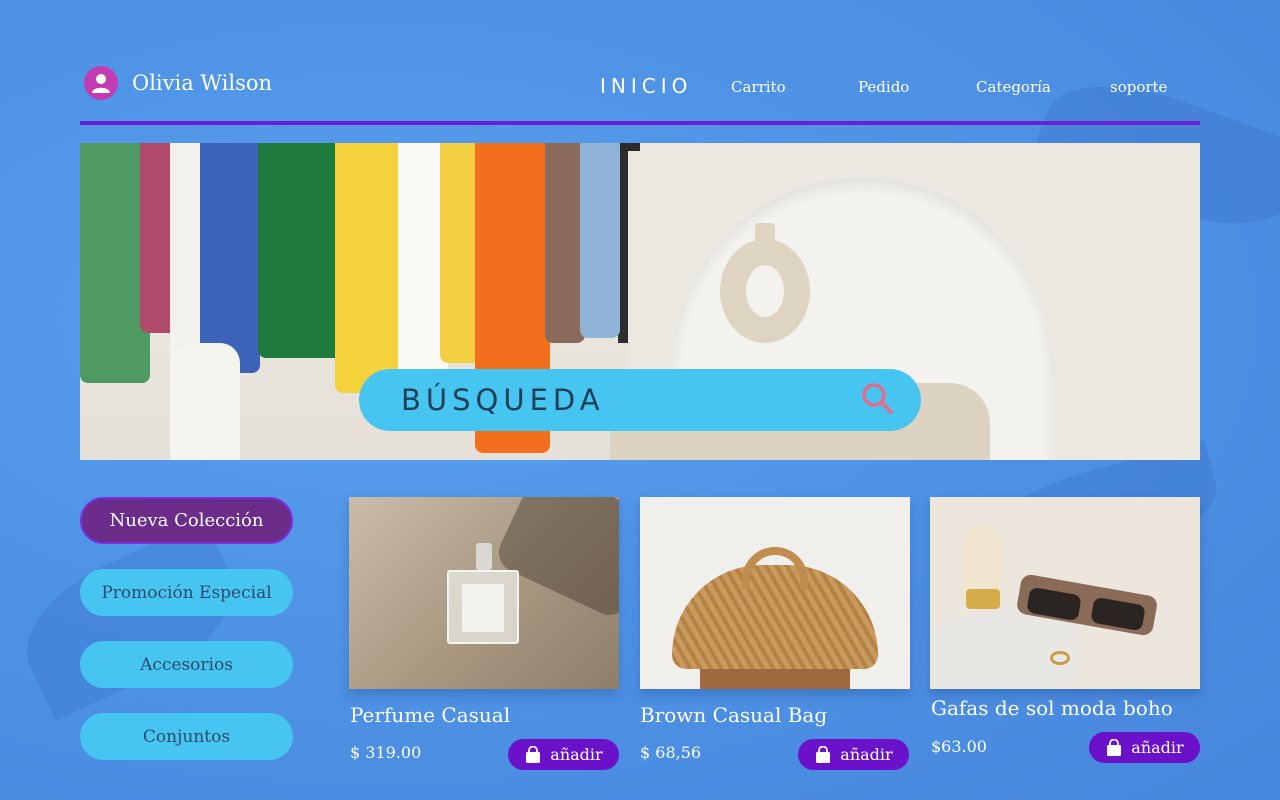 The width and height of the screenshot is (1280, 800). Describe the element at coordinates (733, 715) in the screenshot. I see `product-name: Brown Casual Bag` at that location.